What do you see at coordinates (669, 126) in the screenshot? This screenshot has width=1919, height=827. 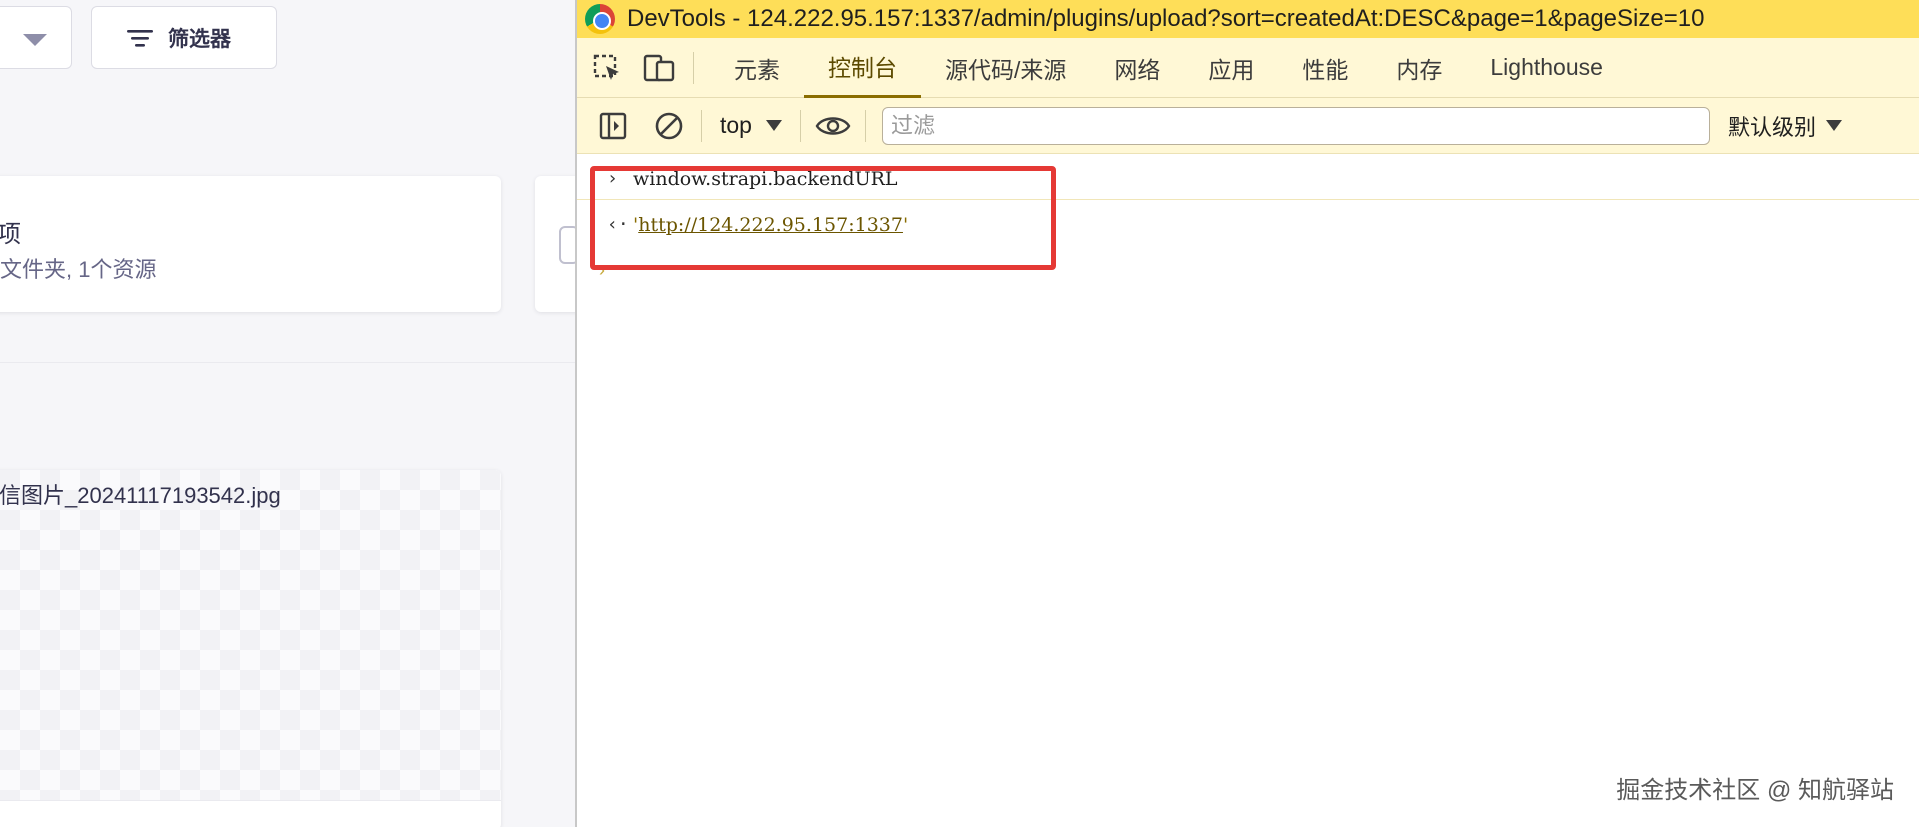 I see `clear-console-icon` at bounding box center [669, 126].